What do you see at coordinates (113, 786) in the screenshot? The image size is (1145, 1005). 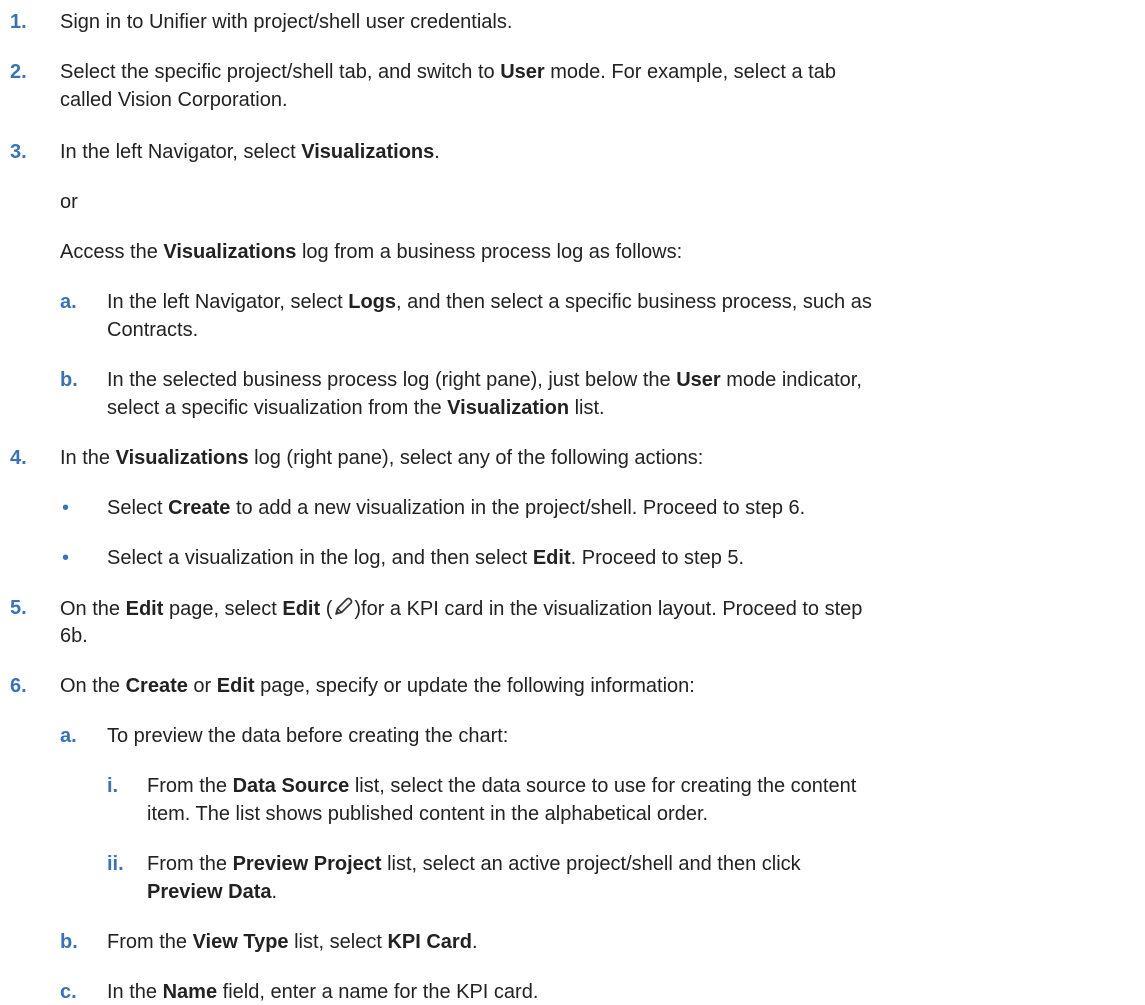 I see `substep-roman: i.` at bounding box center [113, 786].